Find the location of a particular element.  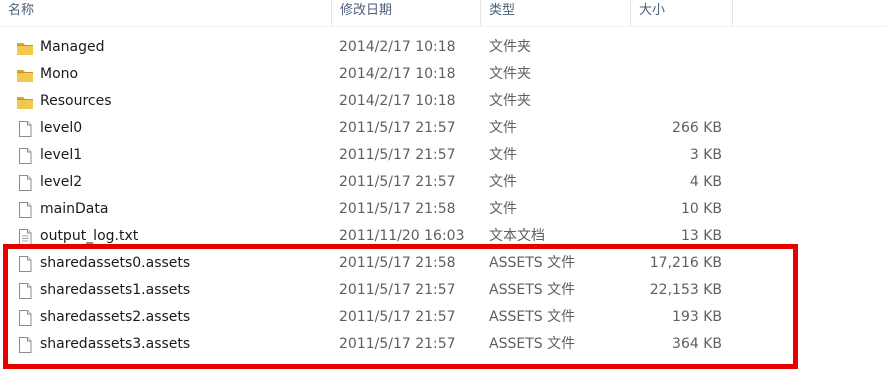

file-modified-date: 2011/11/20 16:03 is located at coordinates (402, 236).